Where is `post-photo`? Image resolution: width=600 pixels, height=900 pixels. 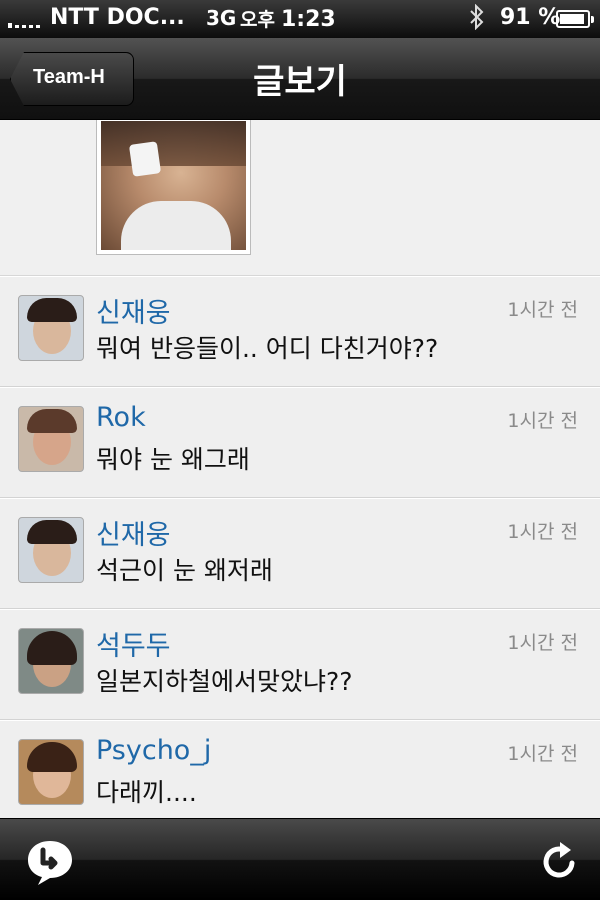
post-photo is located at coordinates (173, 187).